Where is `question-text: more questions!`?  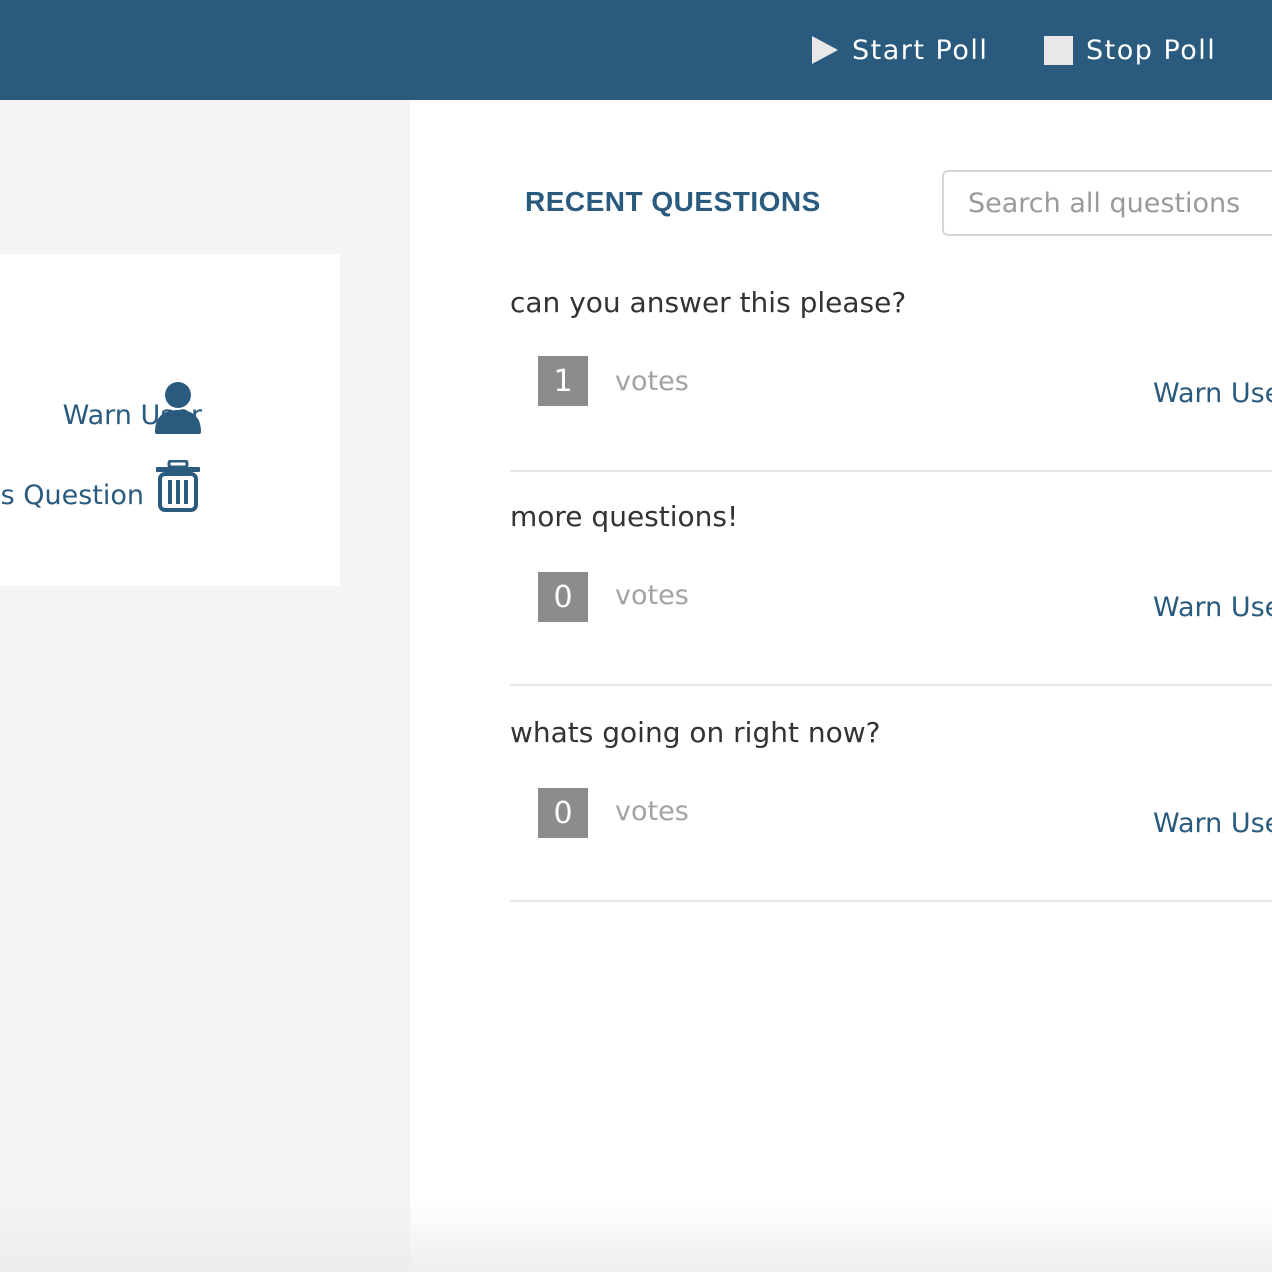
question-text: more questions! is located at coordinates (624, 516).